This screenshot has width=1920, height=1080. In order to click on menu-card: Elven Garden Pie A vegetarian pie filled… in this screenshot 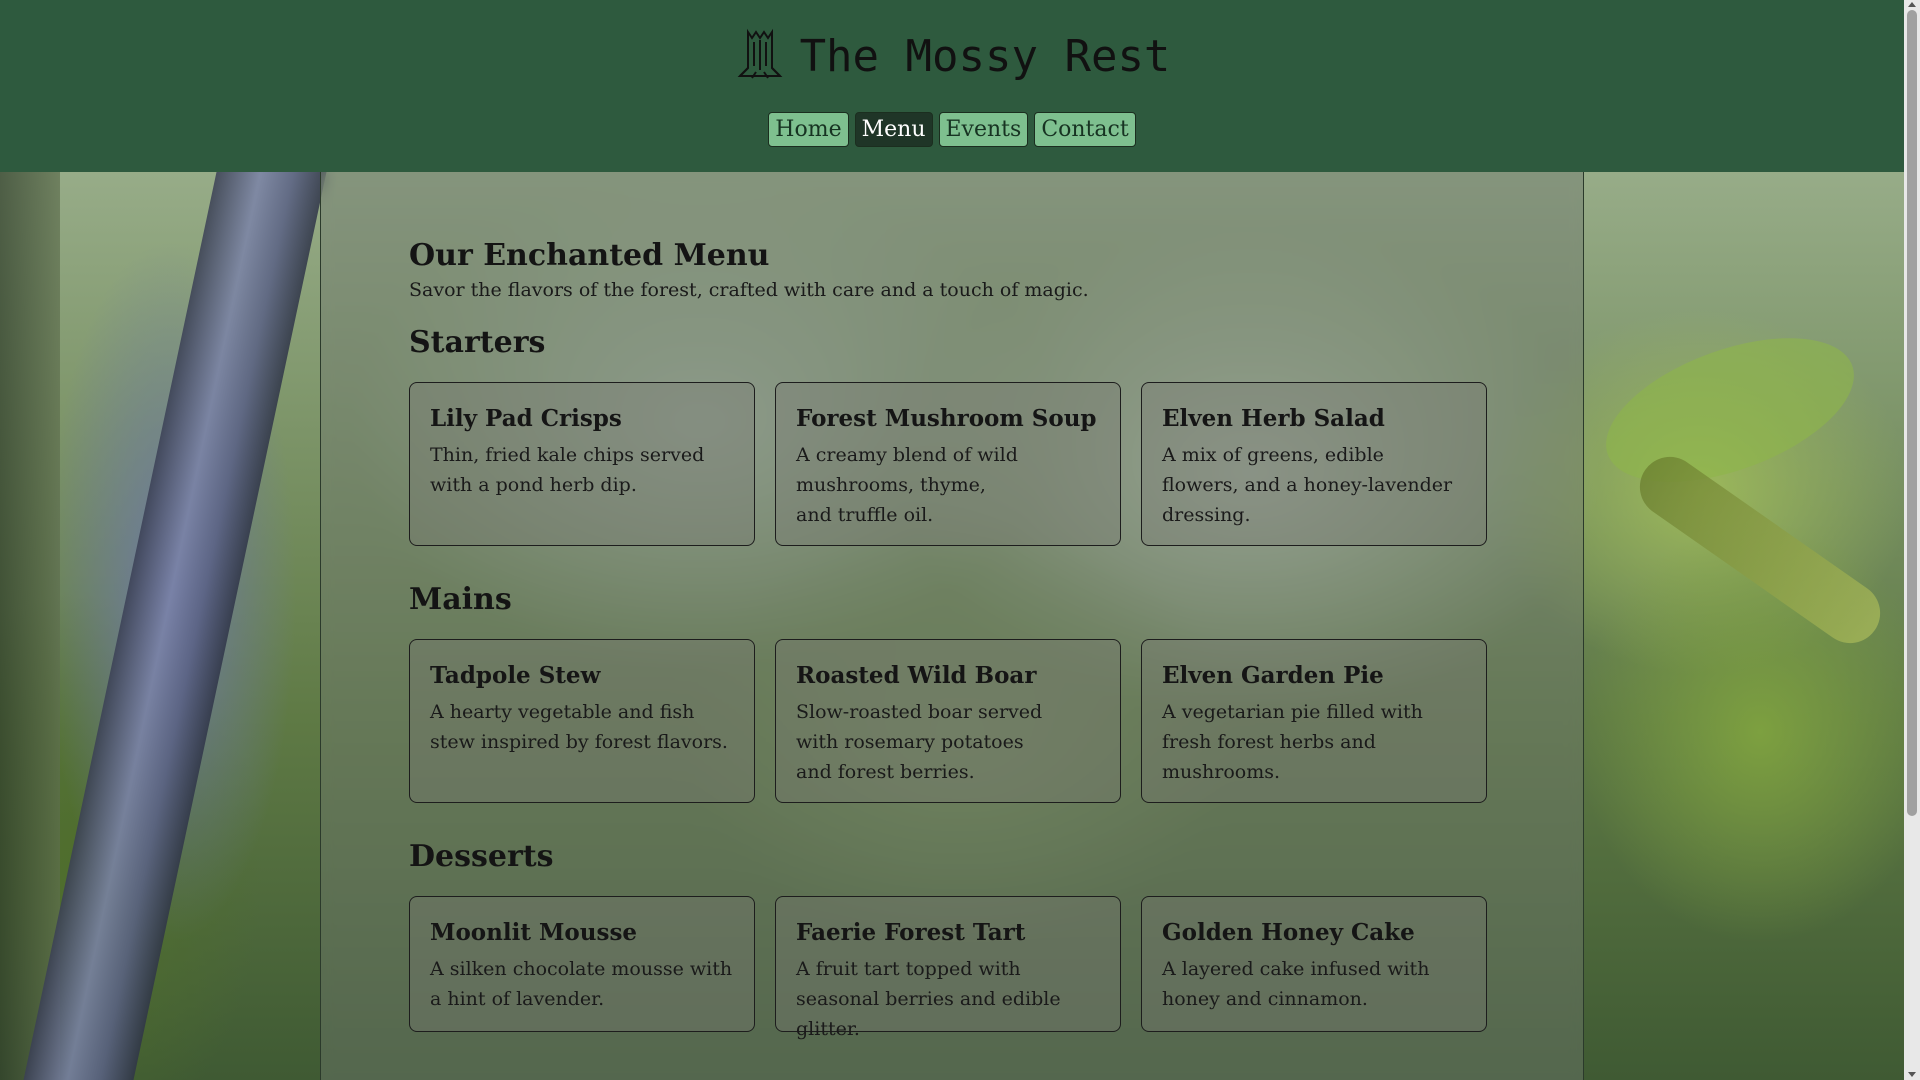, I will do `click(1314, 721)`.